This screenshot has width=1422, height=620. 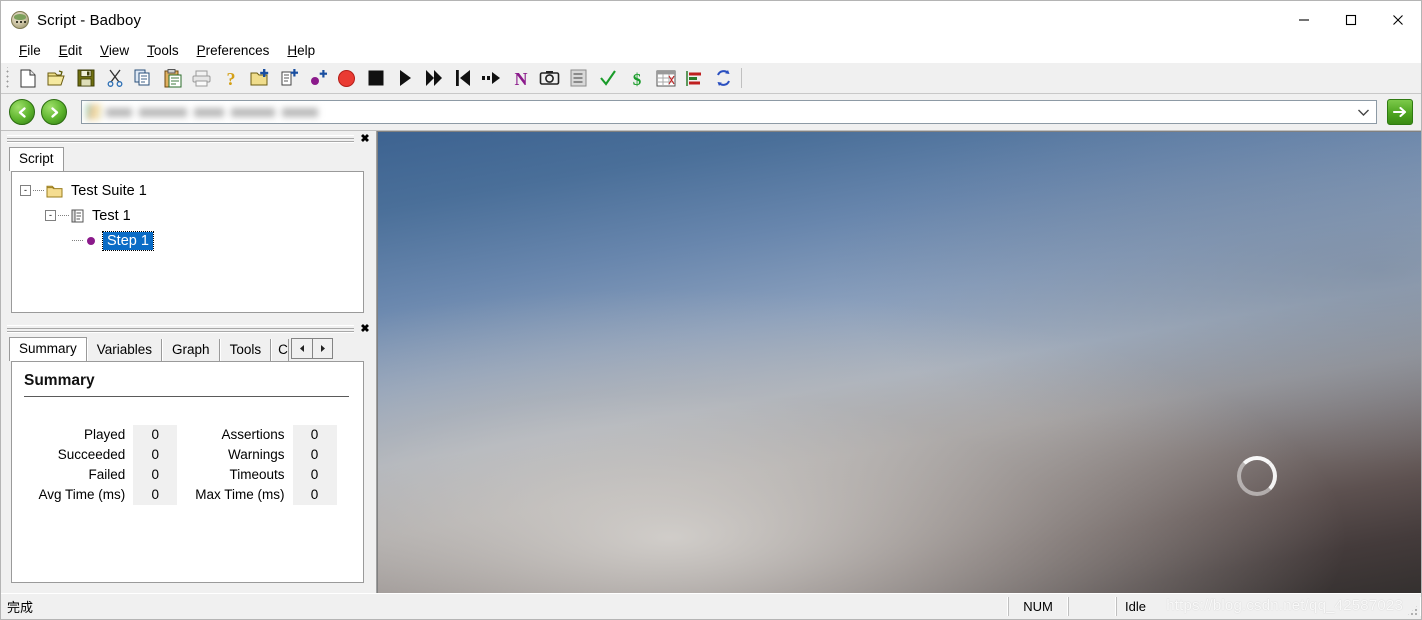 I want to click on new-file-icon, so click(x=27, y=78).